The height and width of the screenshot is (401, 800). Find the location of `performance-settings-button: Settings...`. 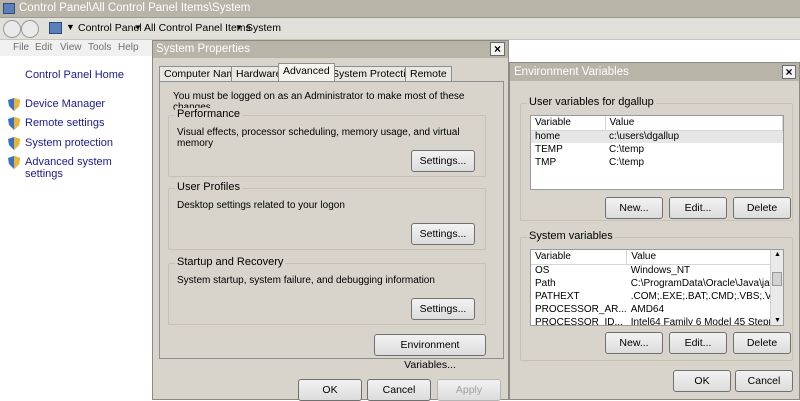

performance-settings-button: Settings... is located at coordinates (443, 161).